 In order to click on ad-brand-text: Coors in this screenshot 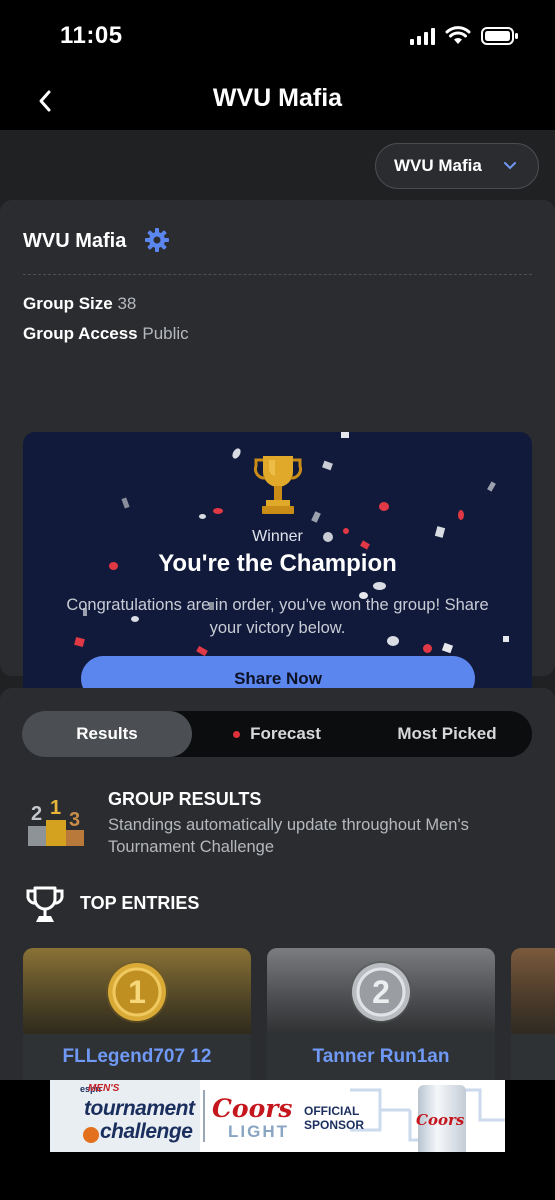, I will do `click(252, 1108)`.